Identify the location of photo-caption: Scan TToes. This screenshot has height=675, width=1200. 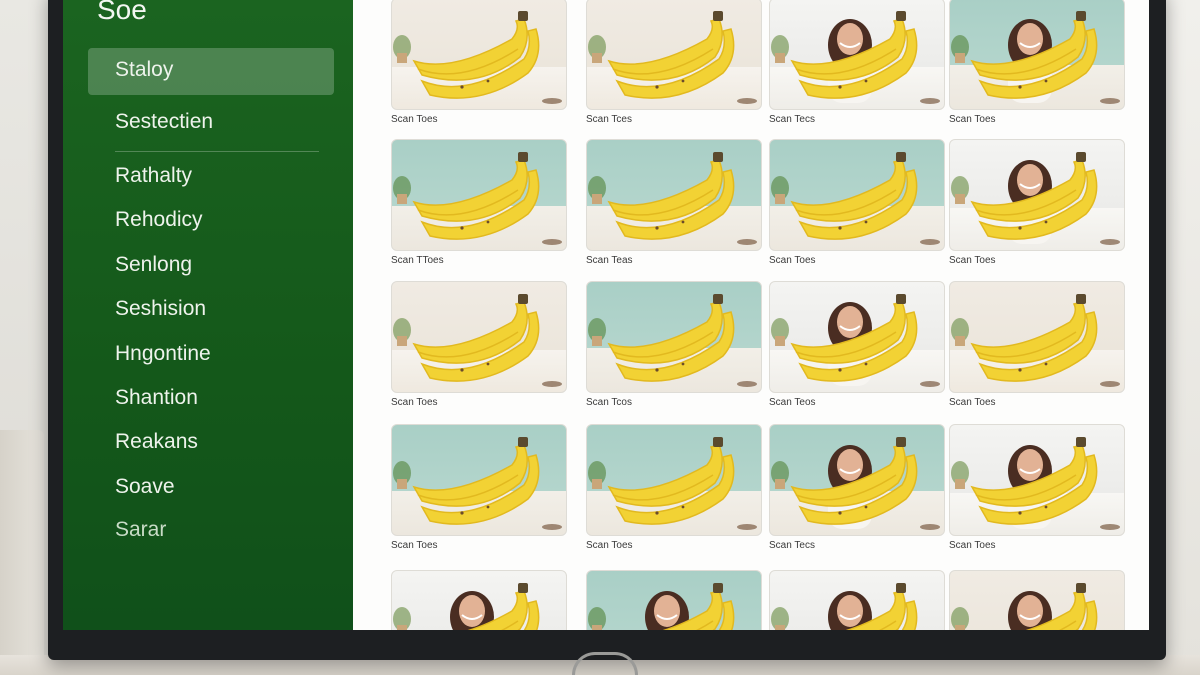
(417, 260).